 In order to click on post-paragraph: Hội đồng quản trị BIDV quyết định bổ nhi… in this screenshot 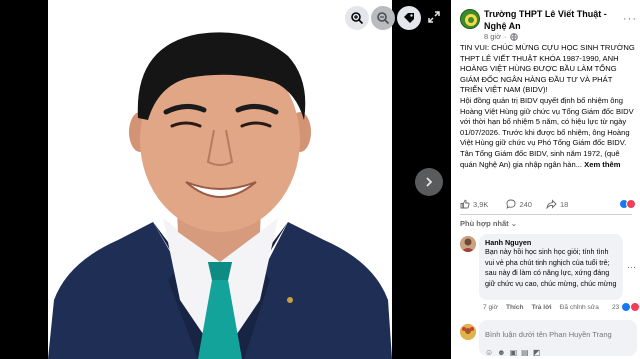, I will do `click(547, 121)`.